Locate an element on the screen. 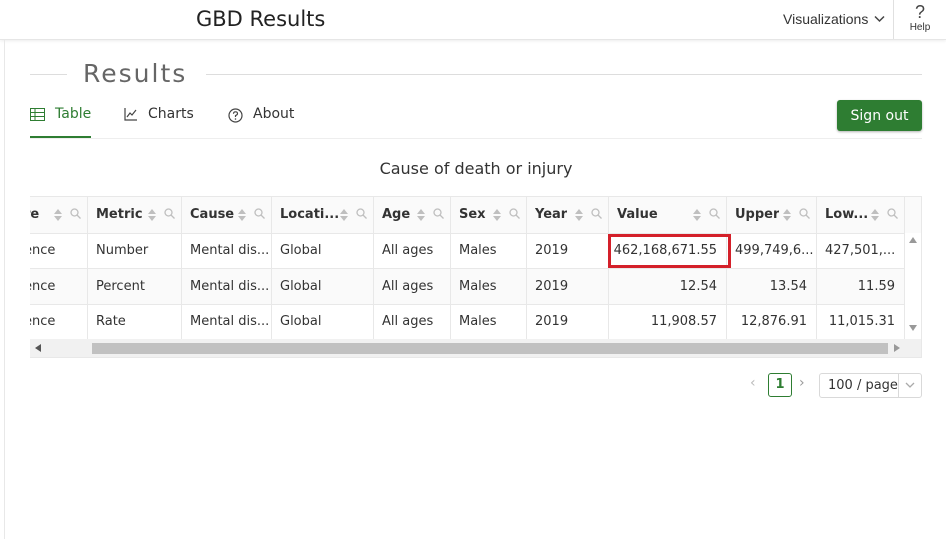 This screenshot has height=539, width=946. vertical-scrollbar is located at coordinates (913, 286).